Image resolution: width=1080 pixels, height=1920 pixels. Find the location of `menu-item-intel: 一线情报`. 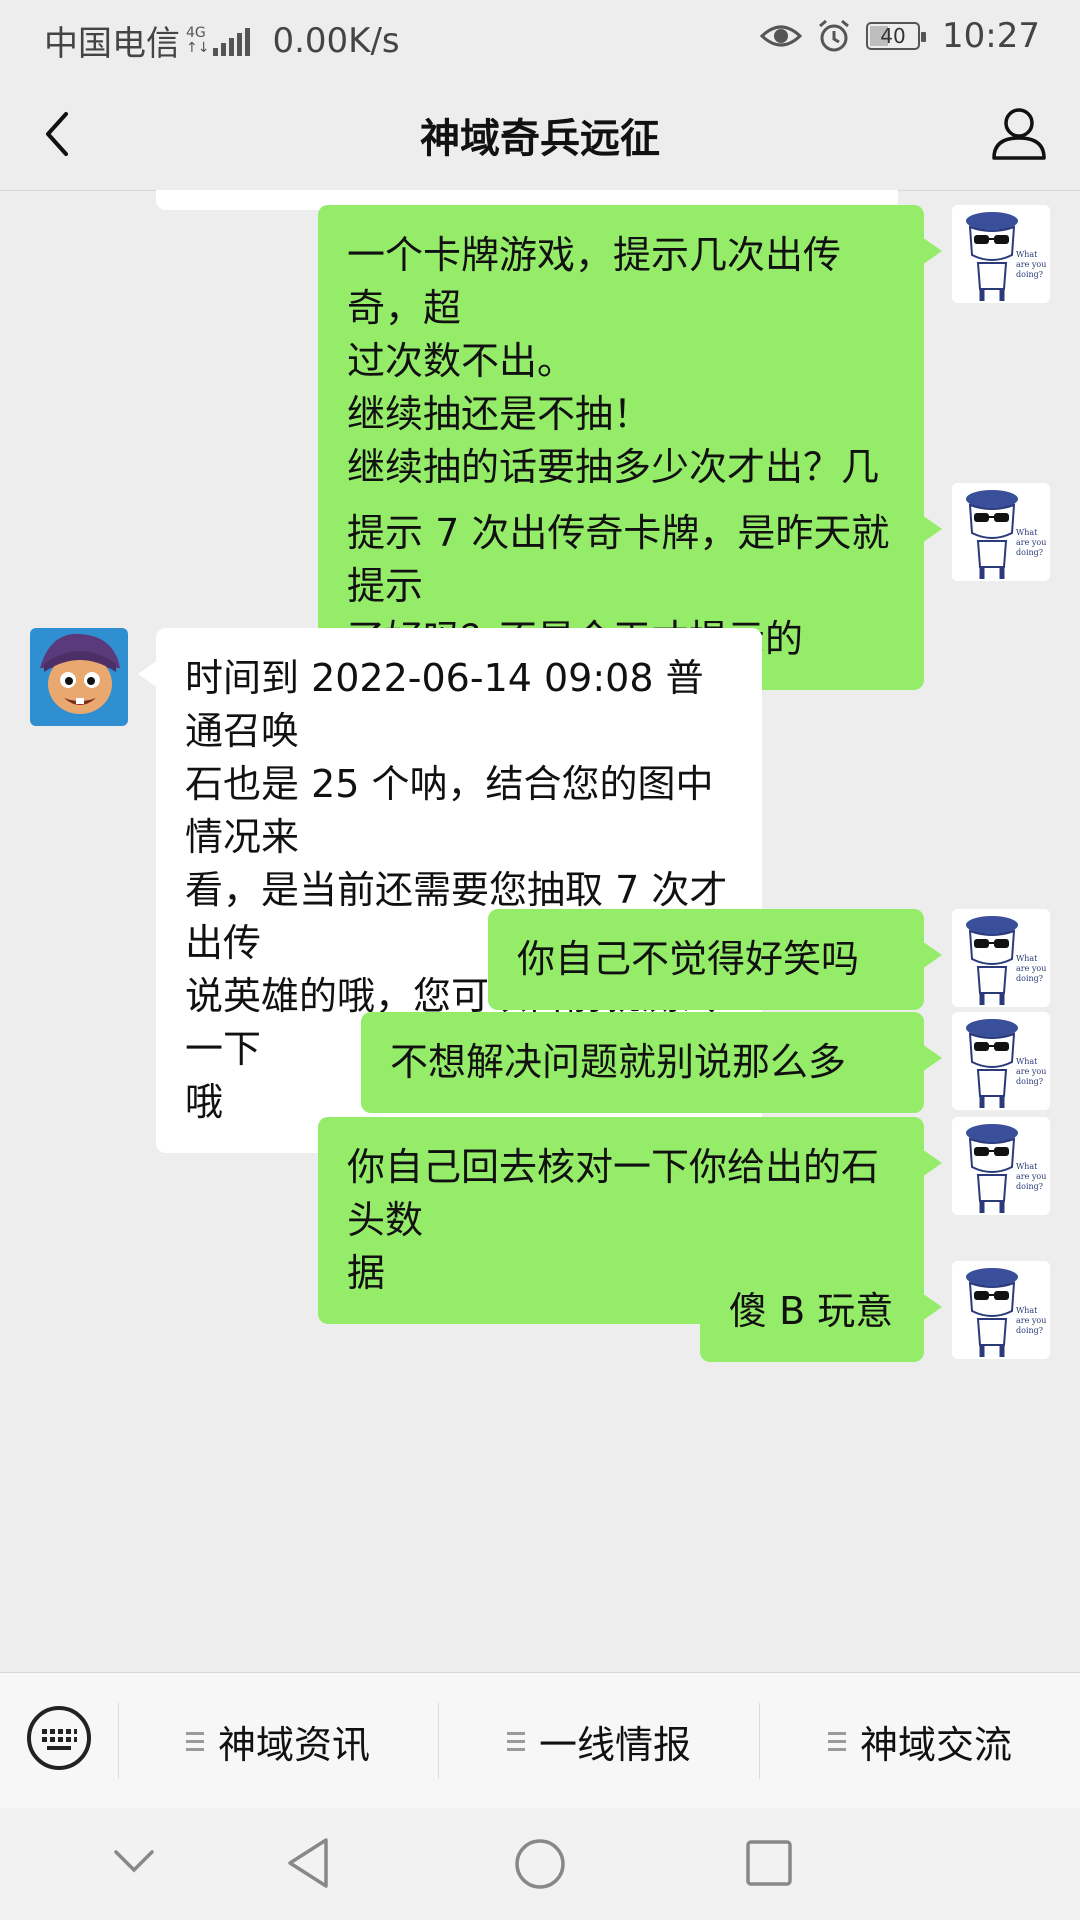

menu-item-intel: 一线情报 is located at coordinates (599, 1741).